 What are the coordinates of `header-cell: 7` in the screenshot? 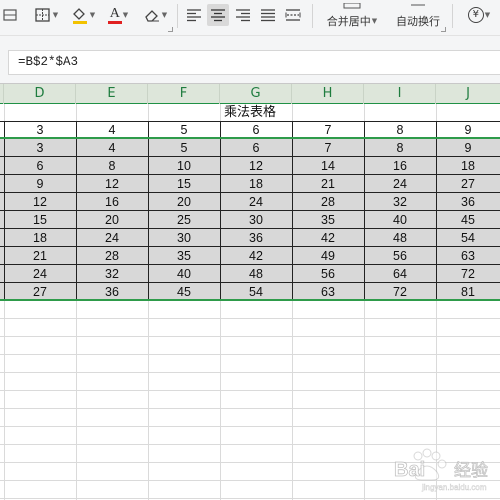 It's located at (328, 130).